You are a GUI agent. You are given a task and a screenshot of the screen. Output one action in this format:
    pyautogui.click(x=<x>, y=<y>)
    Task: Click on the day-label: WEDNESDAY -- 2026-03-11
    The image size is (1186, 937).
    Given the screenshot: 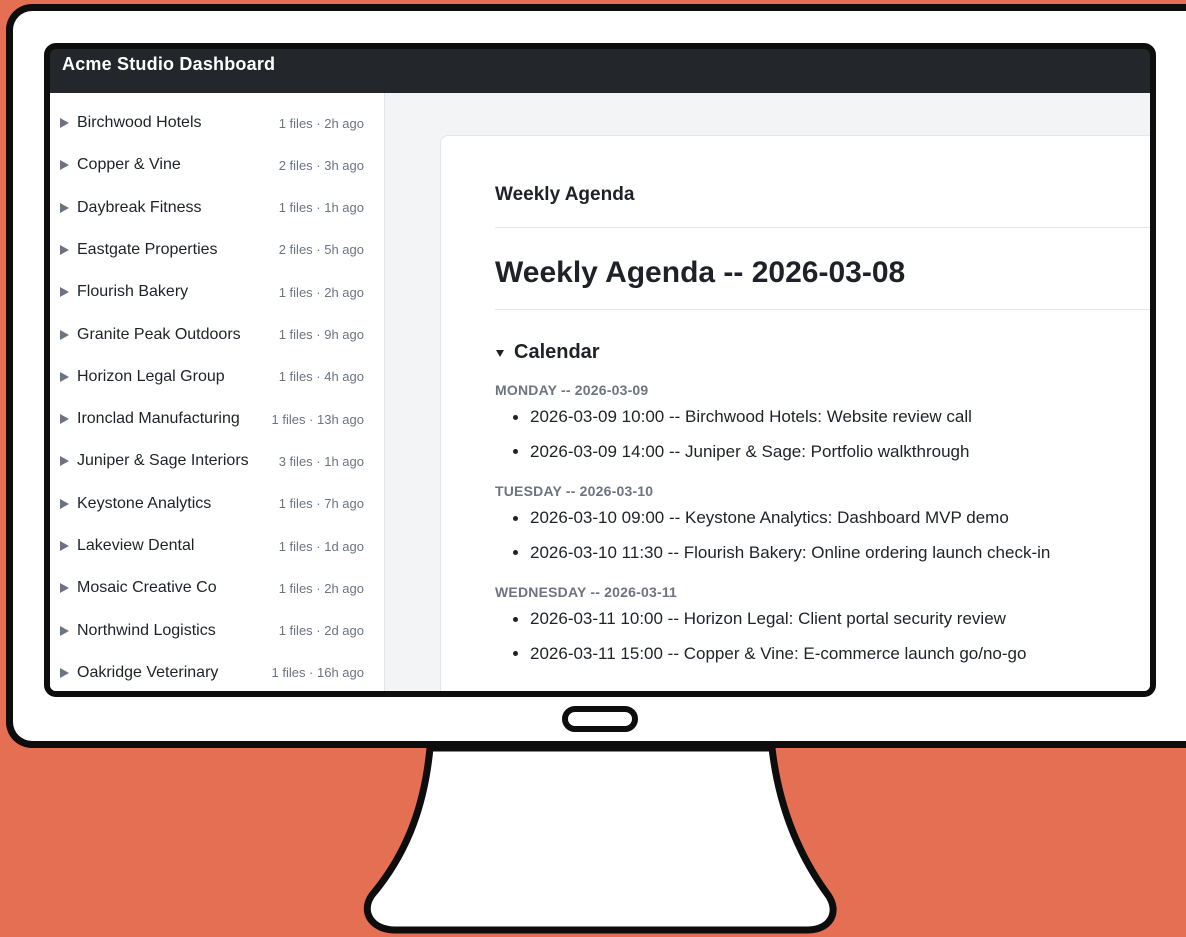 What is the action you would take?
    pyautogui.click(x=586, y=592)
    